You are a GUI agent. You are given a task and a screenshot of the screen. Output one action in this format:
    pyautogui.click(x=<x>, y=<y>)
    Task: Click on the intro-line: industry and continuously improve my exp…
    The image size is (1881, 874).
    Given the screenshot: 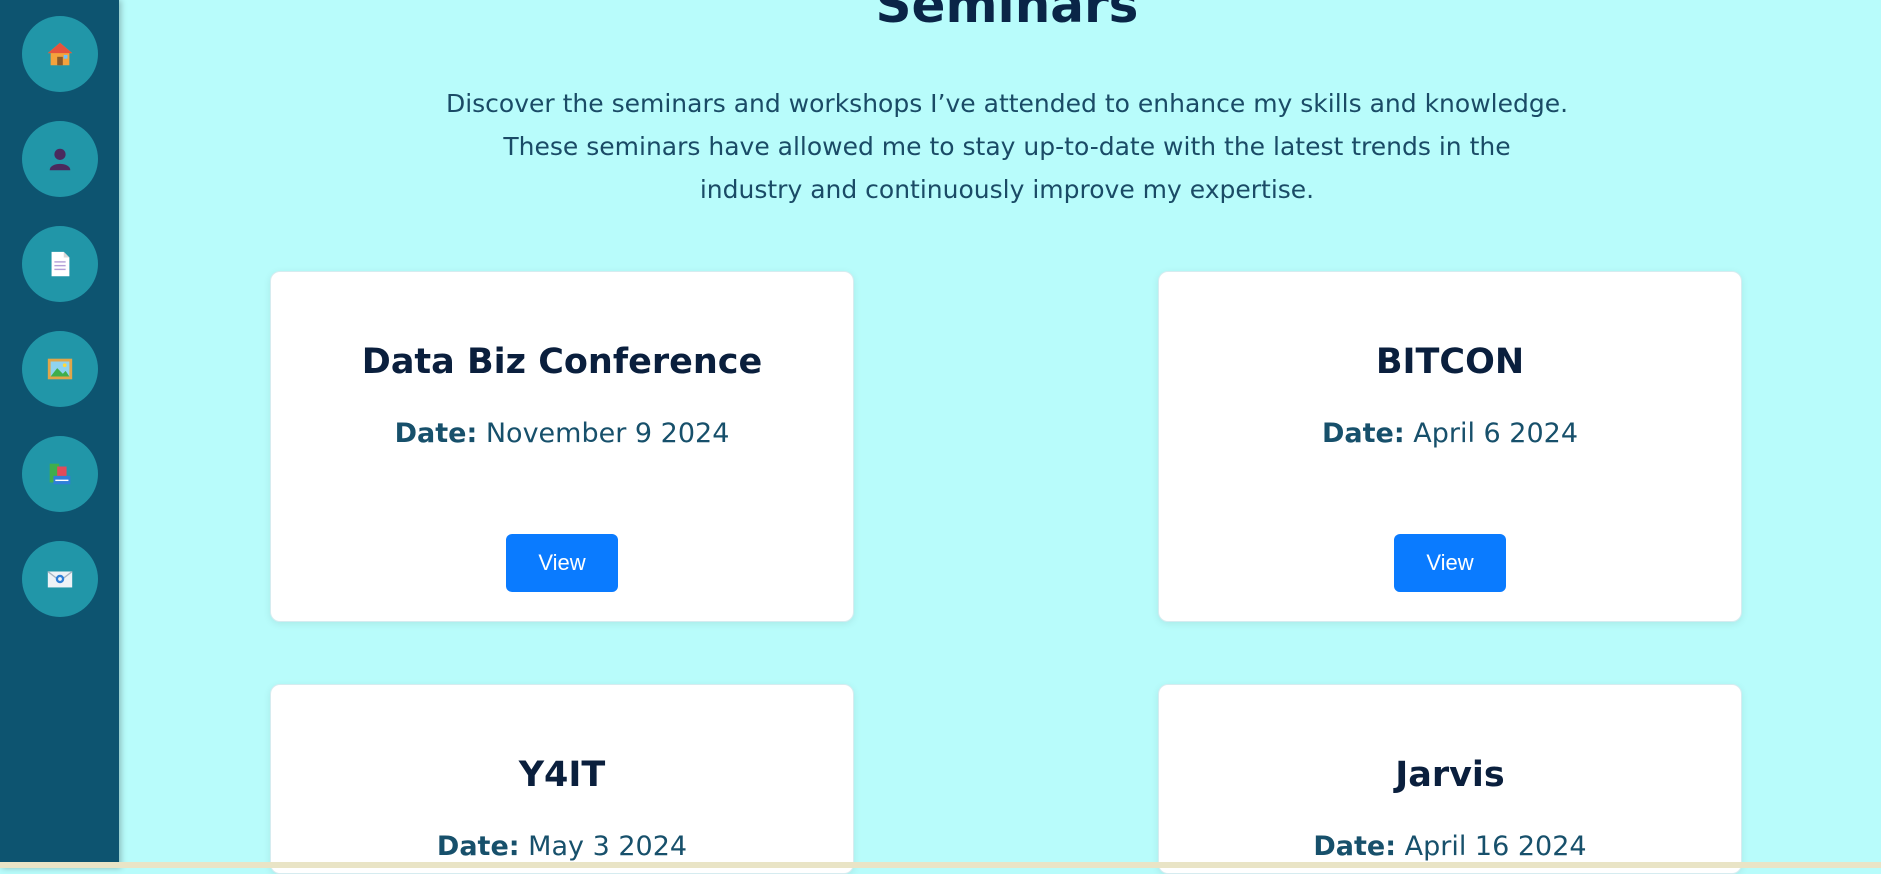 What is the action you would take?
    pyautogui.click(x=1007, y=189)
    